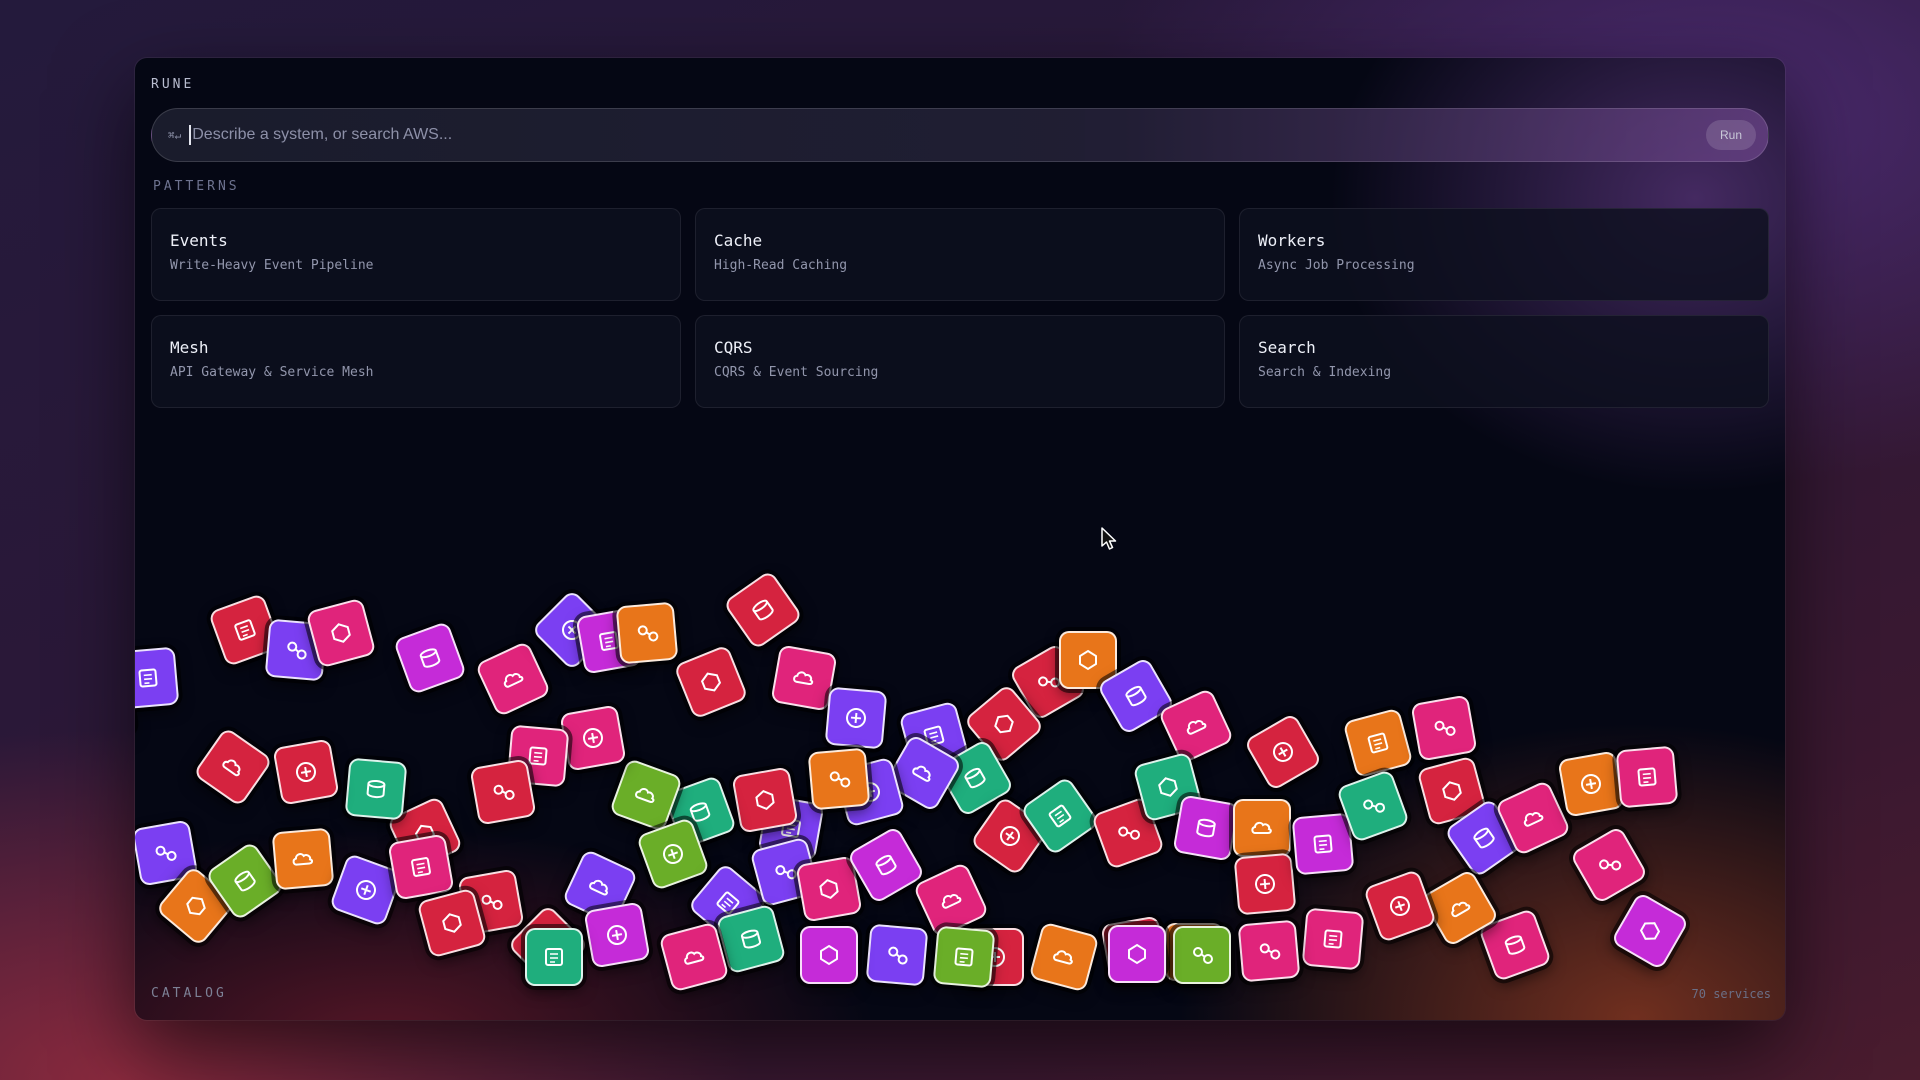 This screenshot has width=1920, height=1080. I want to click on command-bar: ⌘↵ Run, so click(960, 135).